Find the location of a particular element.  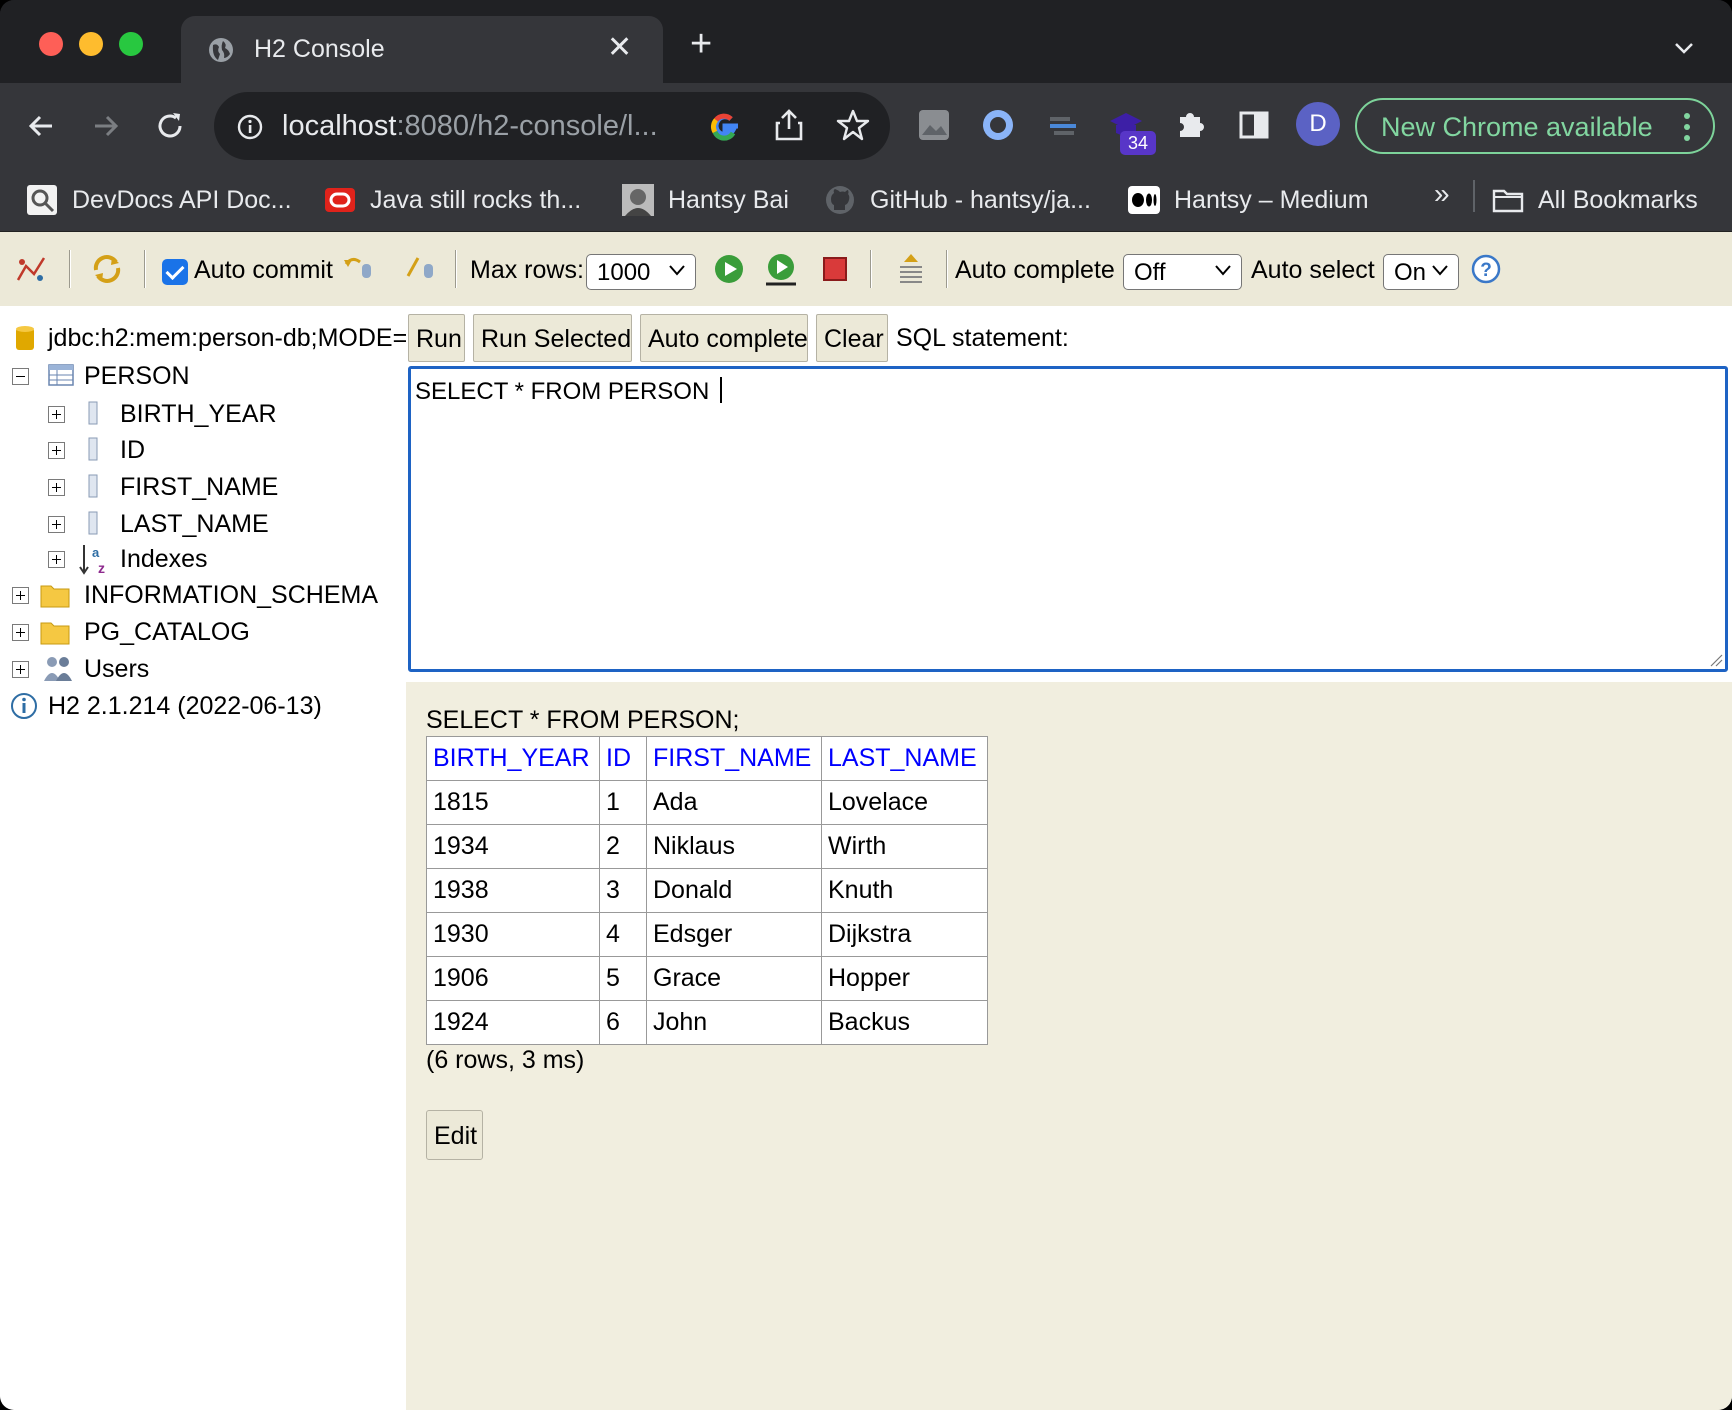

avatar-icon is located at coordinates (638, 200).